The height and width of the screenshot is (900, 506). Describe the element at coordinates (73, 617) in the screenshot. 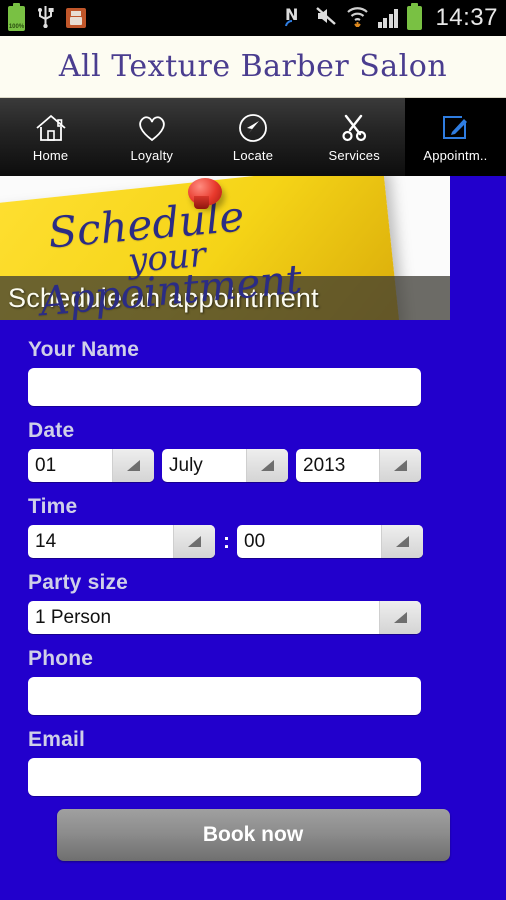

I see `party-size-value: 1 Person` at that location.